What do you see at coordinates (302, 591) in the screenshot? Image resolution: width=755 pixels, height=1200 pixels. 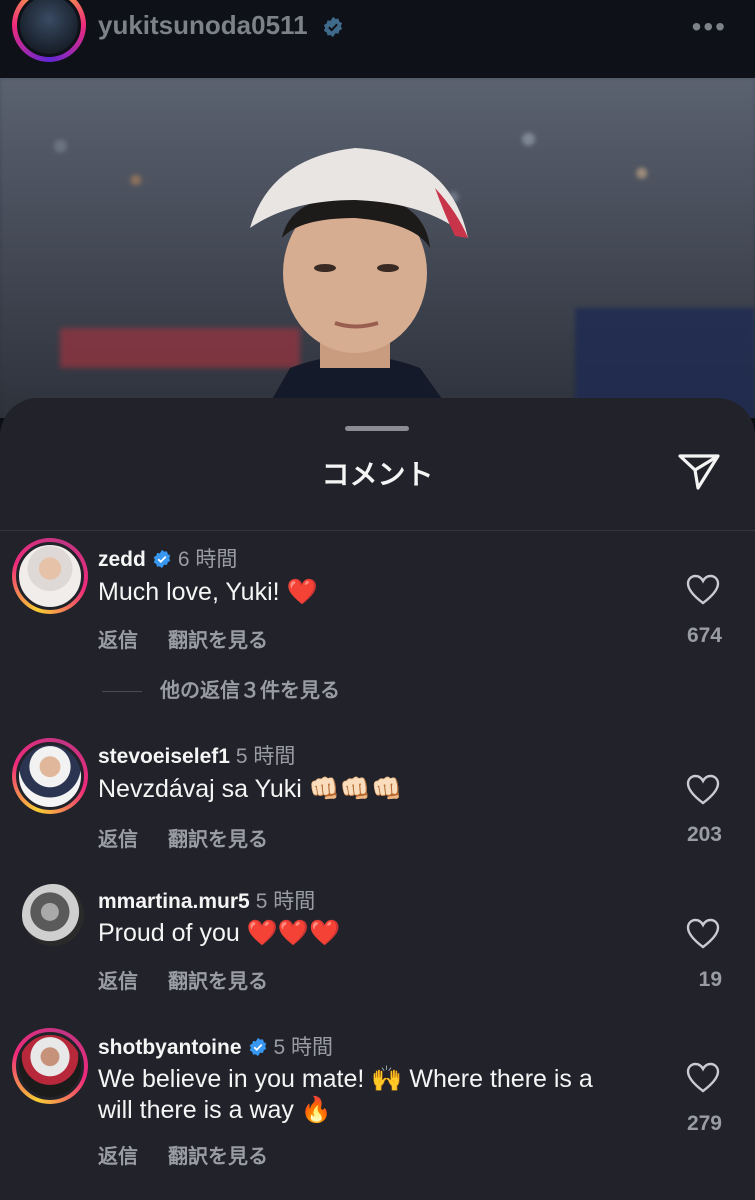 I see `heart-emoji: ❤️` at bounding box center [302, 591].